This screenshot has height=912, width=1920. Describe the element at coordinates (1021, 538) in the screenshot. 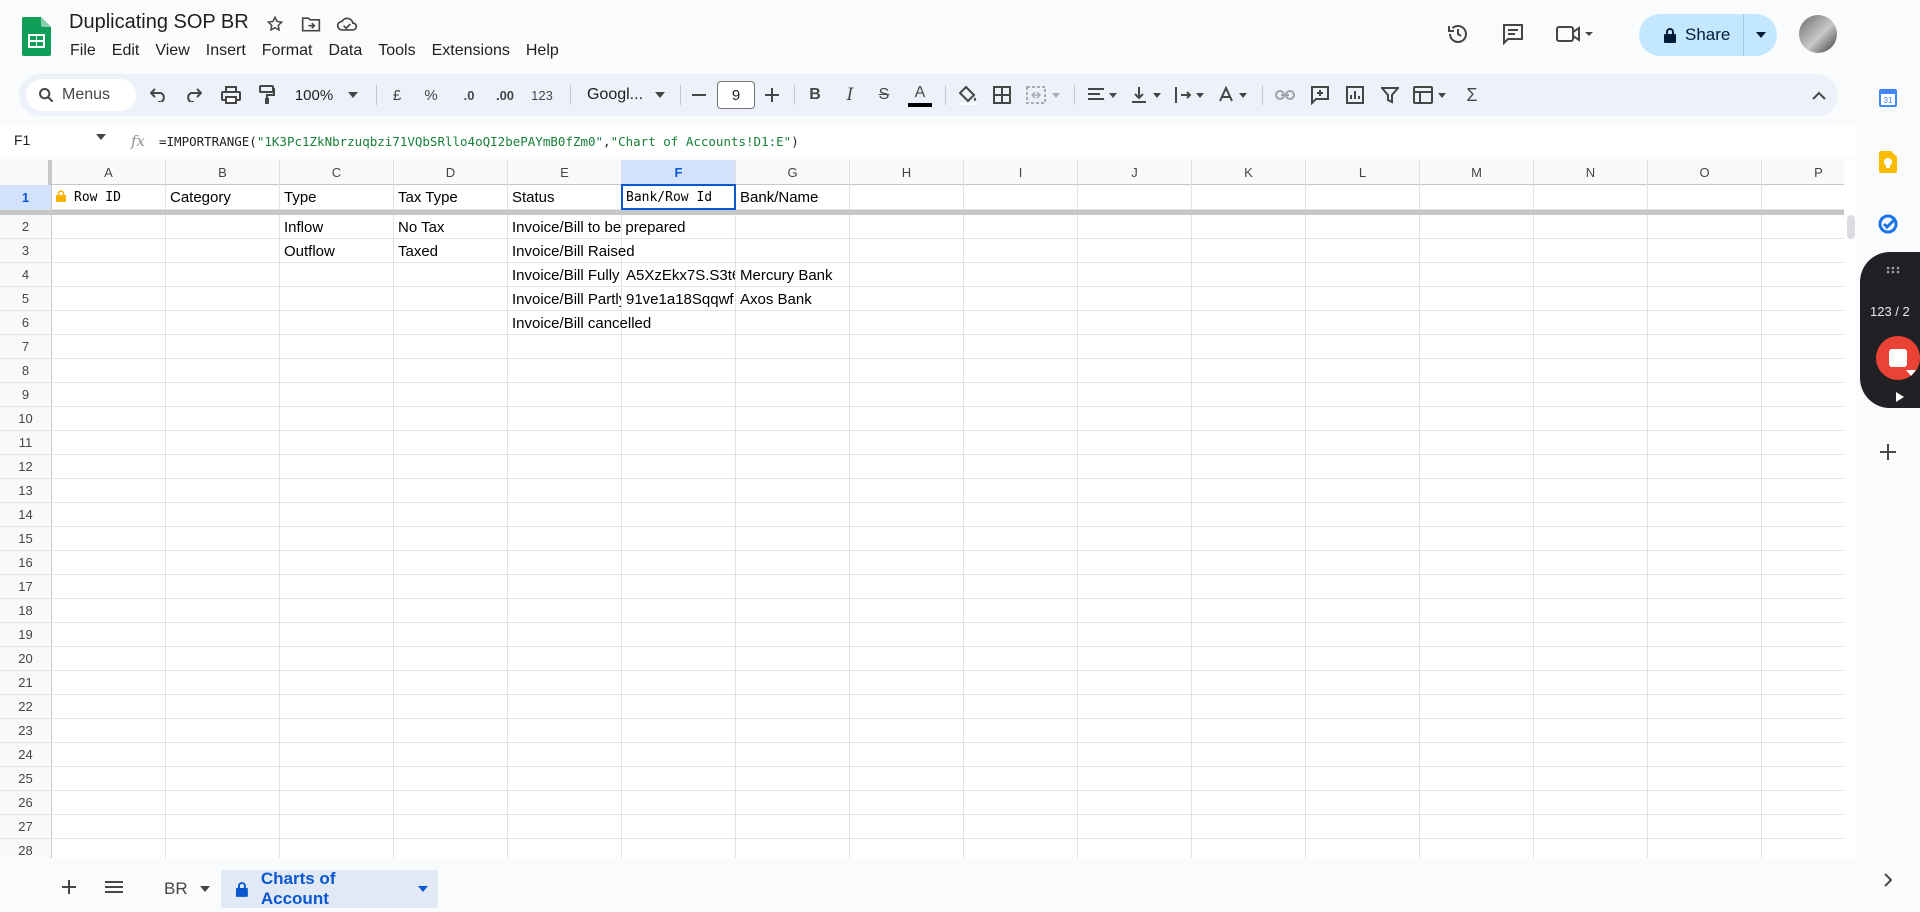

I see `cell-i15` at that location.